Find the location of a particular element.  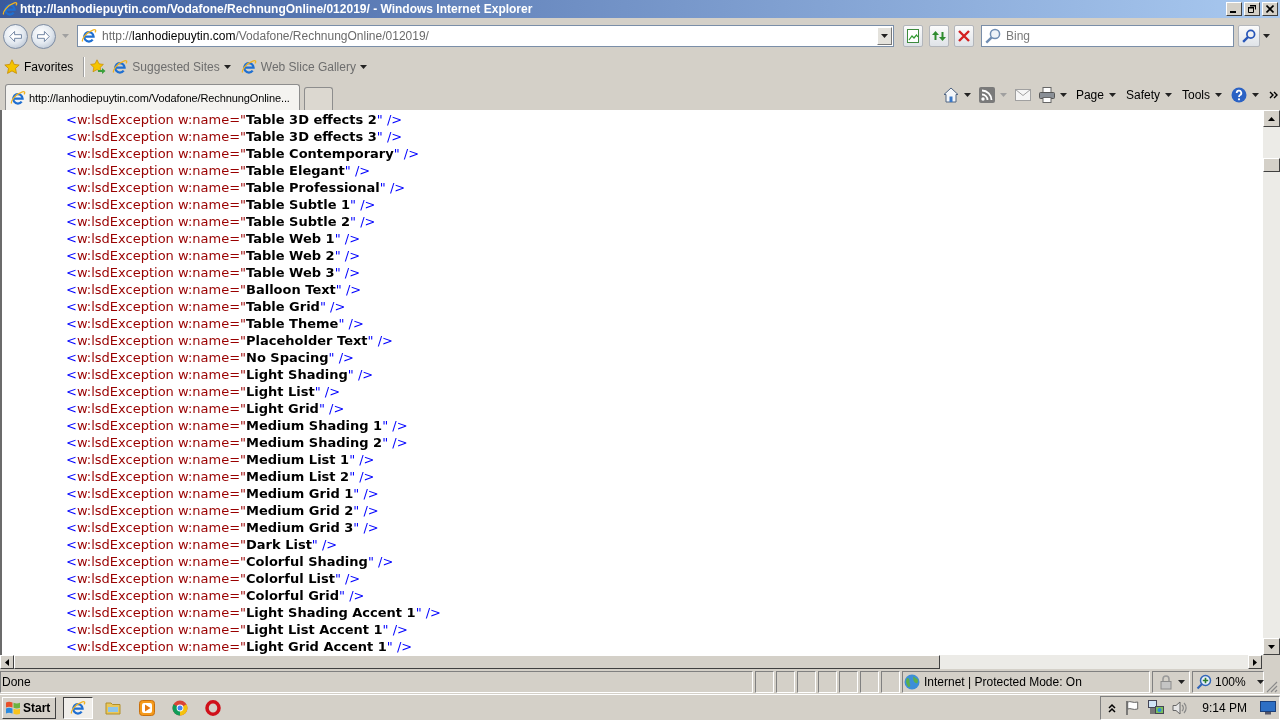

scroll-up-button is located at coordinates (1271, 118).